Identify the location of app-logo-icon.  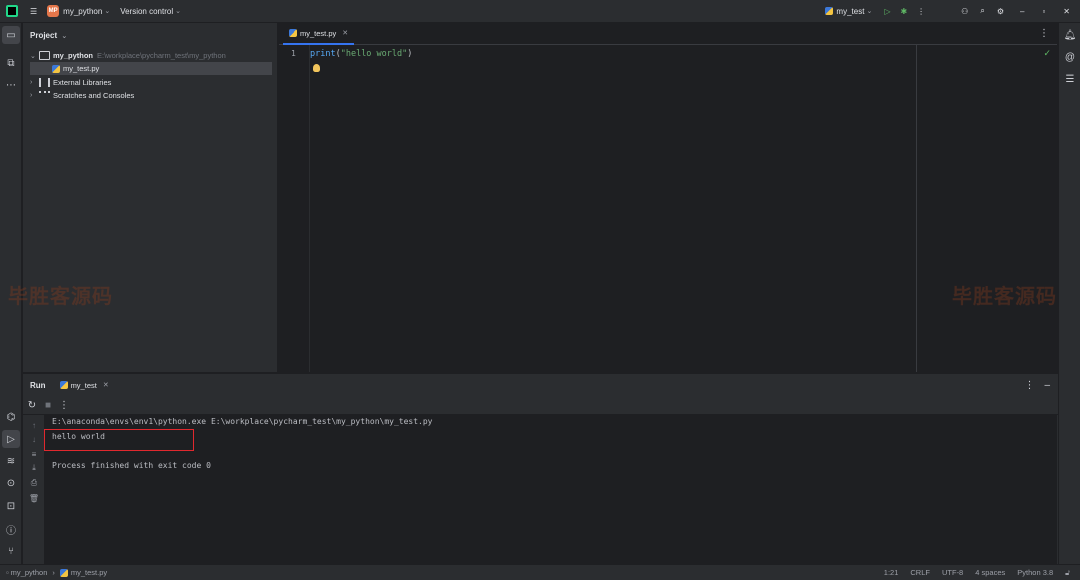
(12, 11).